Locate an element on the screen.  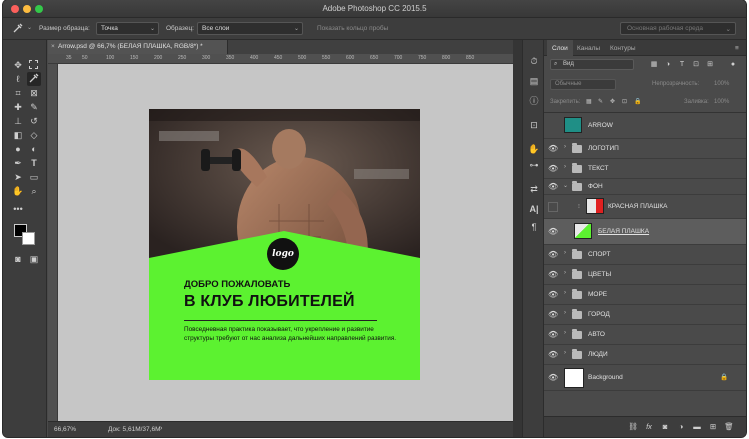
layer-row-background: 👁 Background 🔒 is located at coordinates (645, 378).